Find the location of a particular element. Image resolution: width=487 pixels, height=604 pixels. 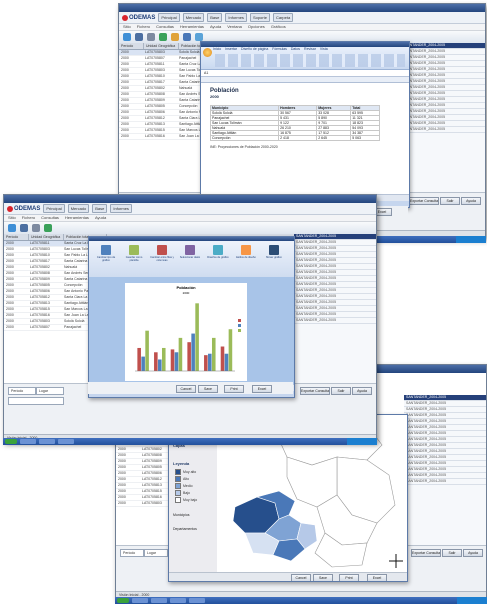

office-button-icon is located at coordinates (207, 52).